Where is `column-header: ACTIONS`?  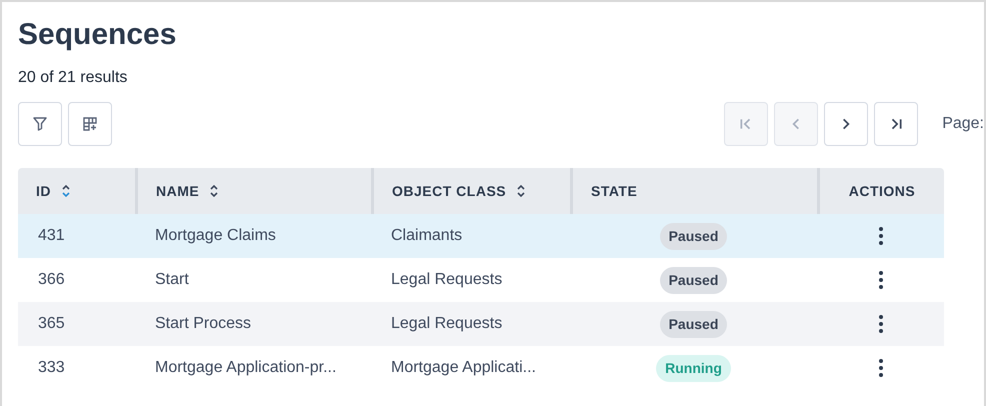 column-header: ACTIONS is located at coordinates (882, 191).